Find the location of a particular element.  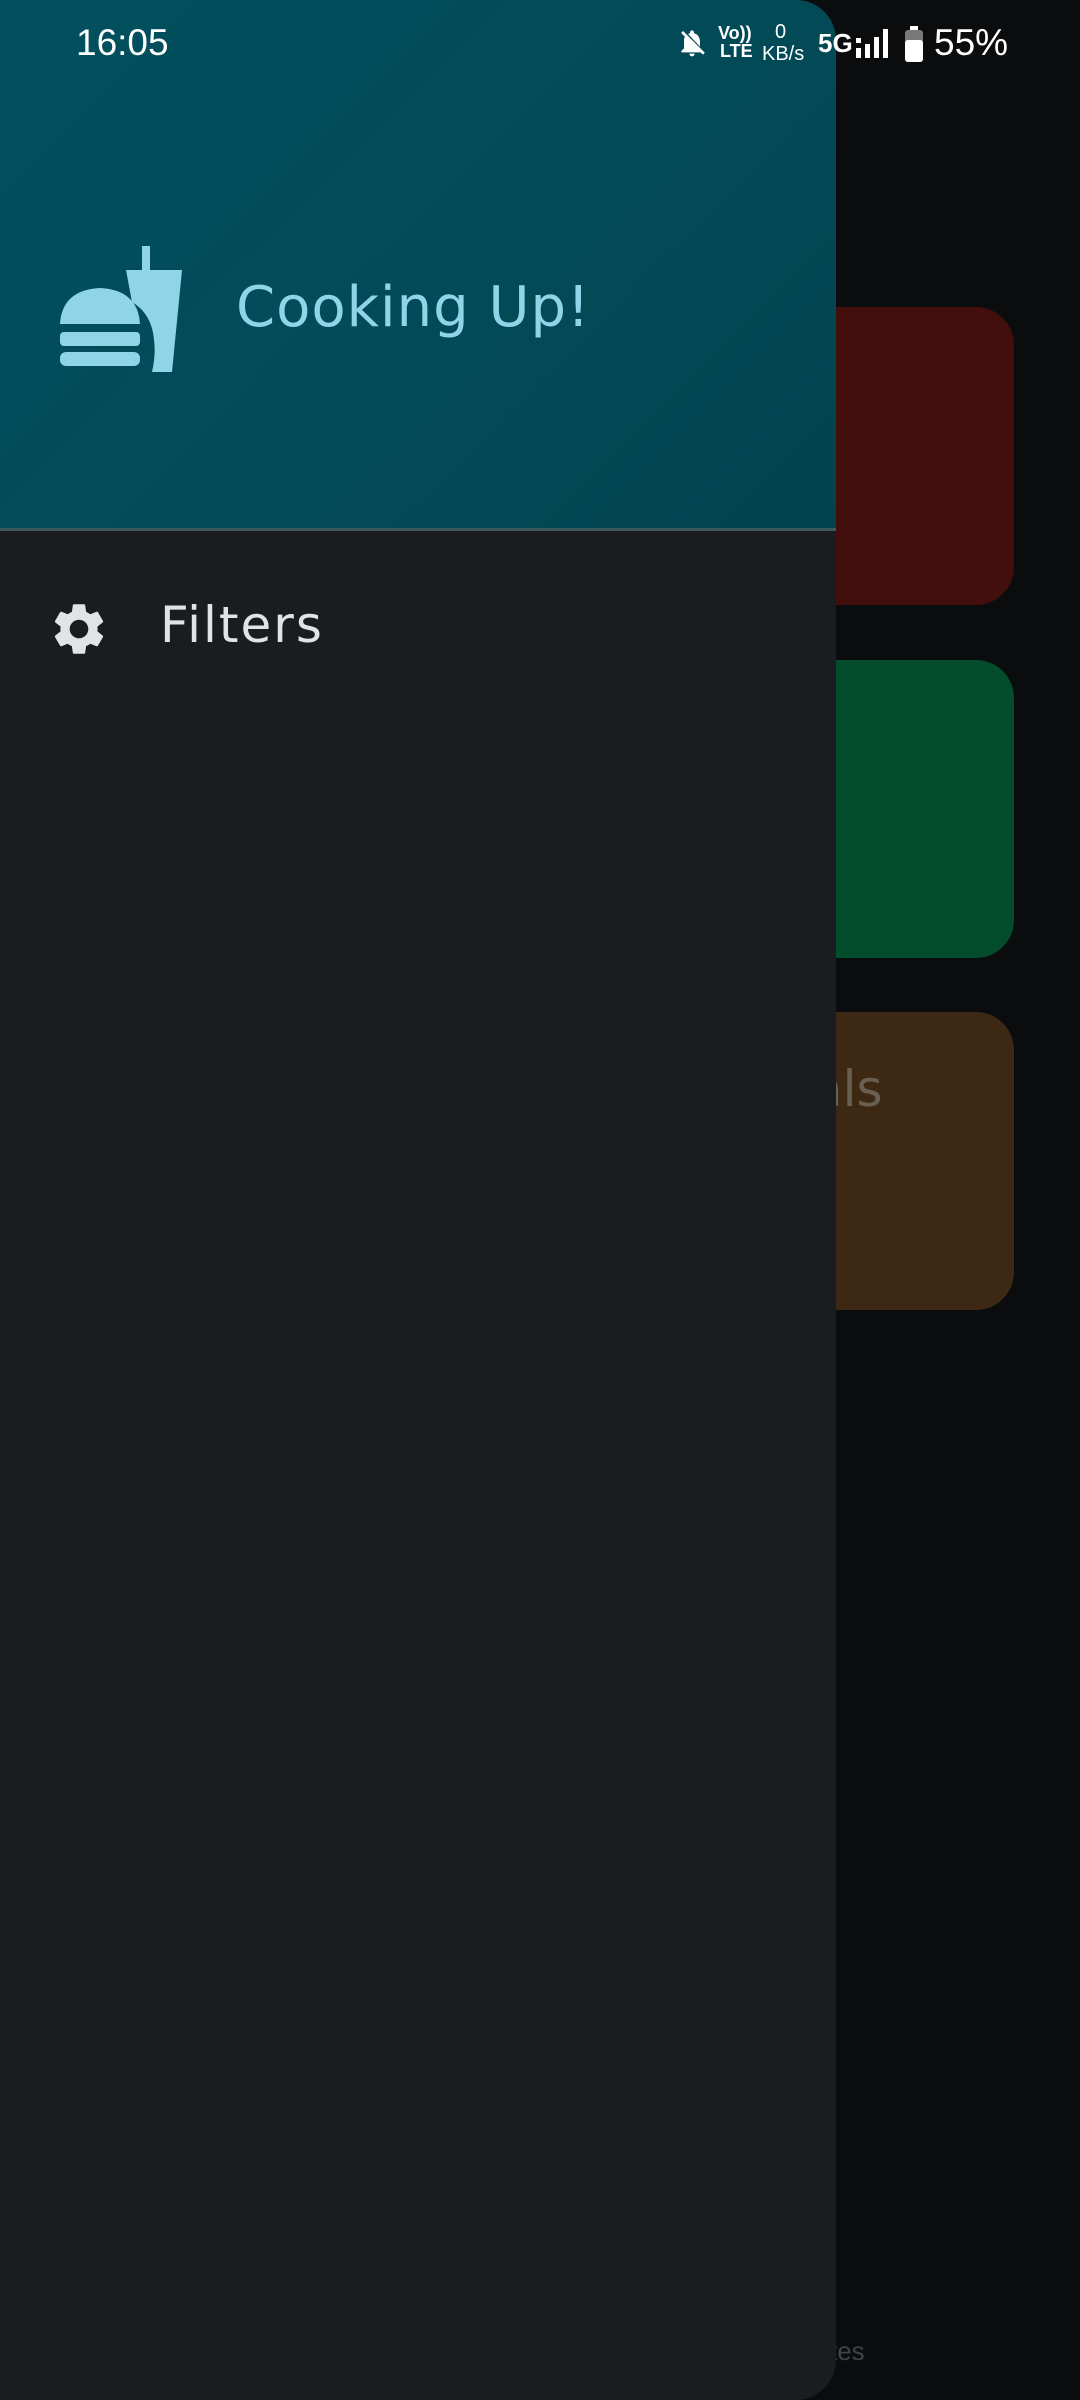

speed-unit: KB/s is located at coordinates (783, 54).